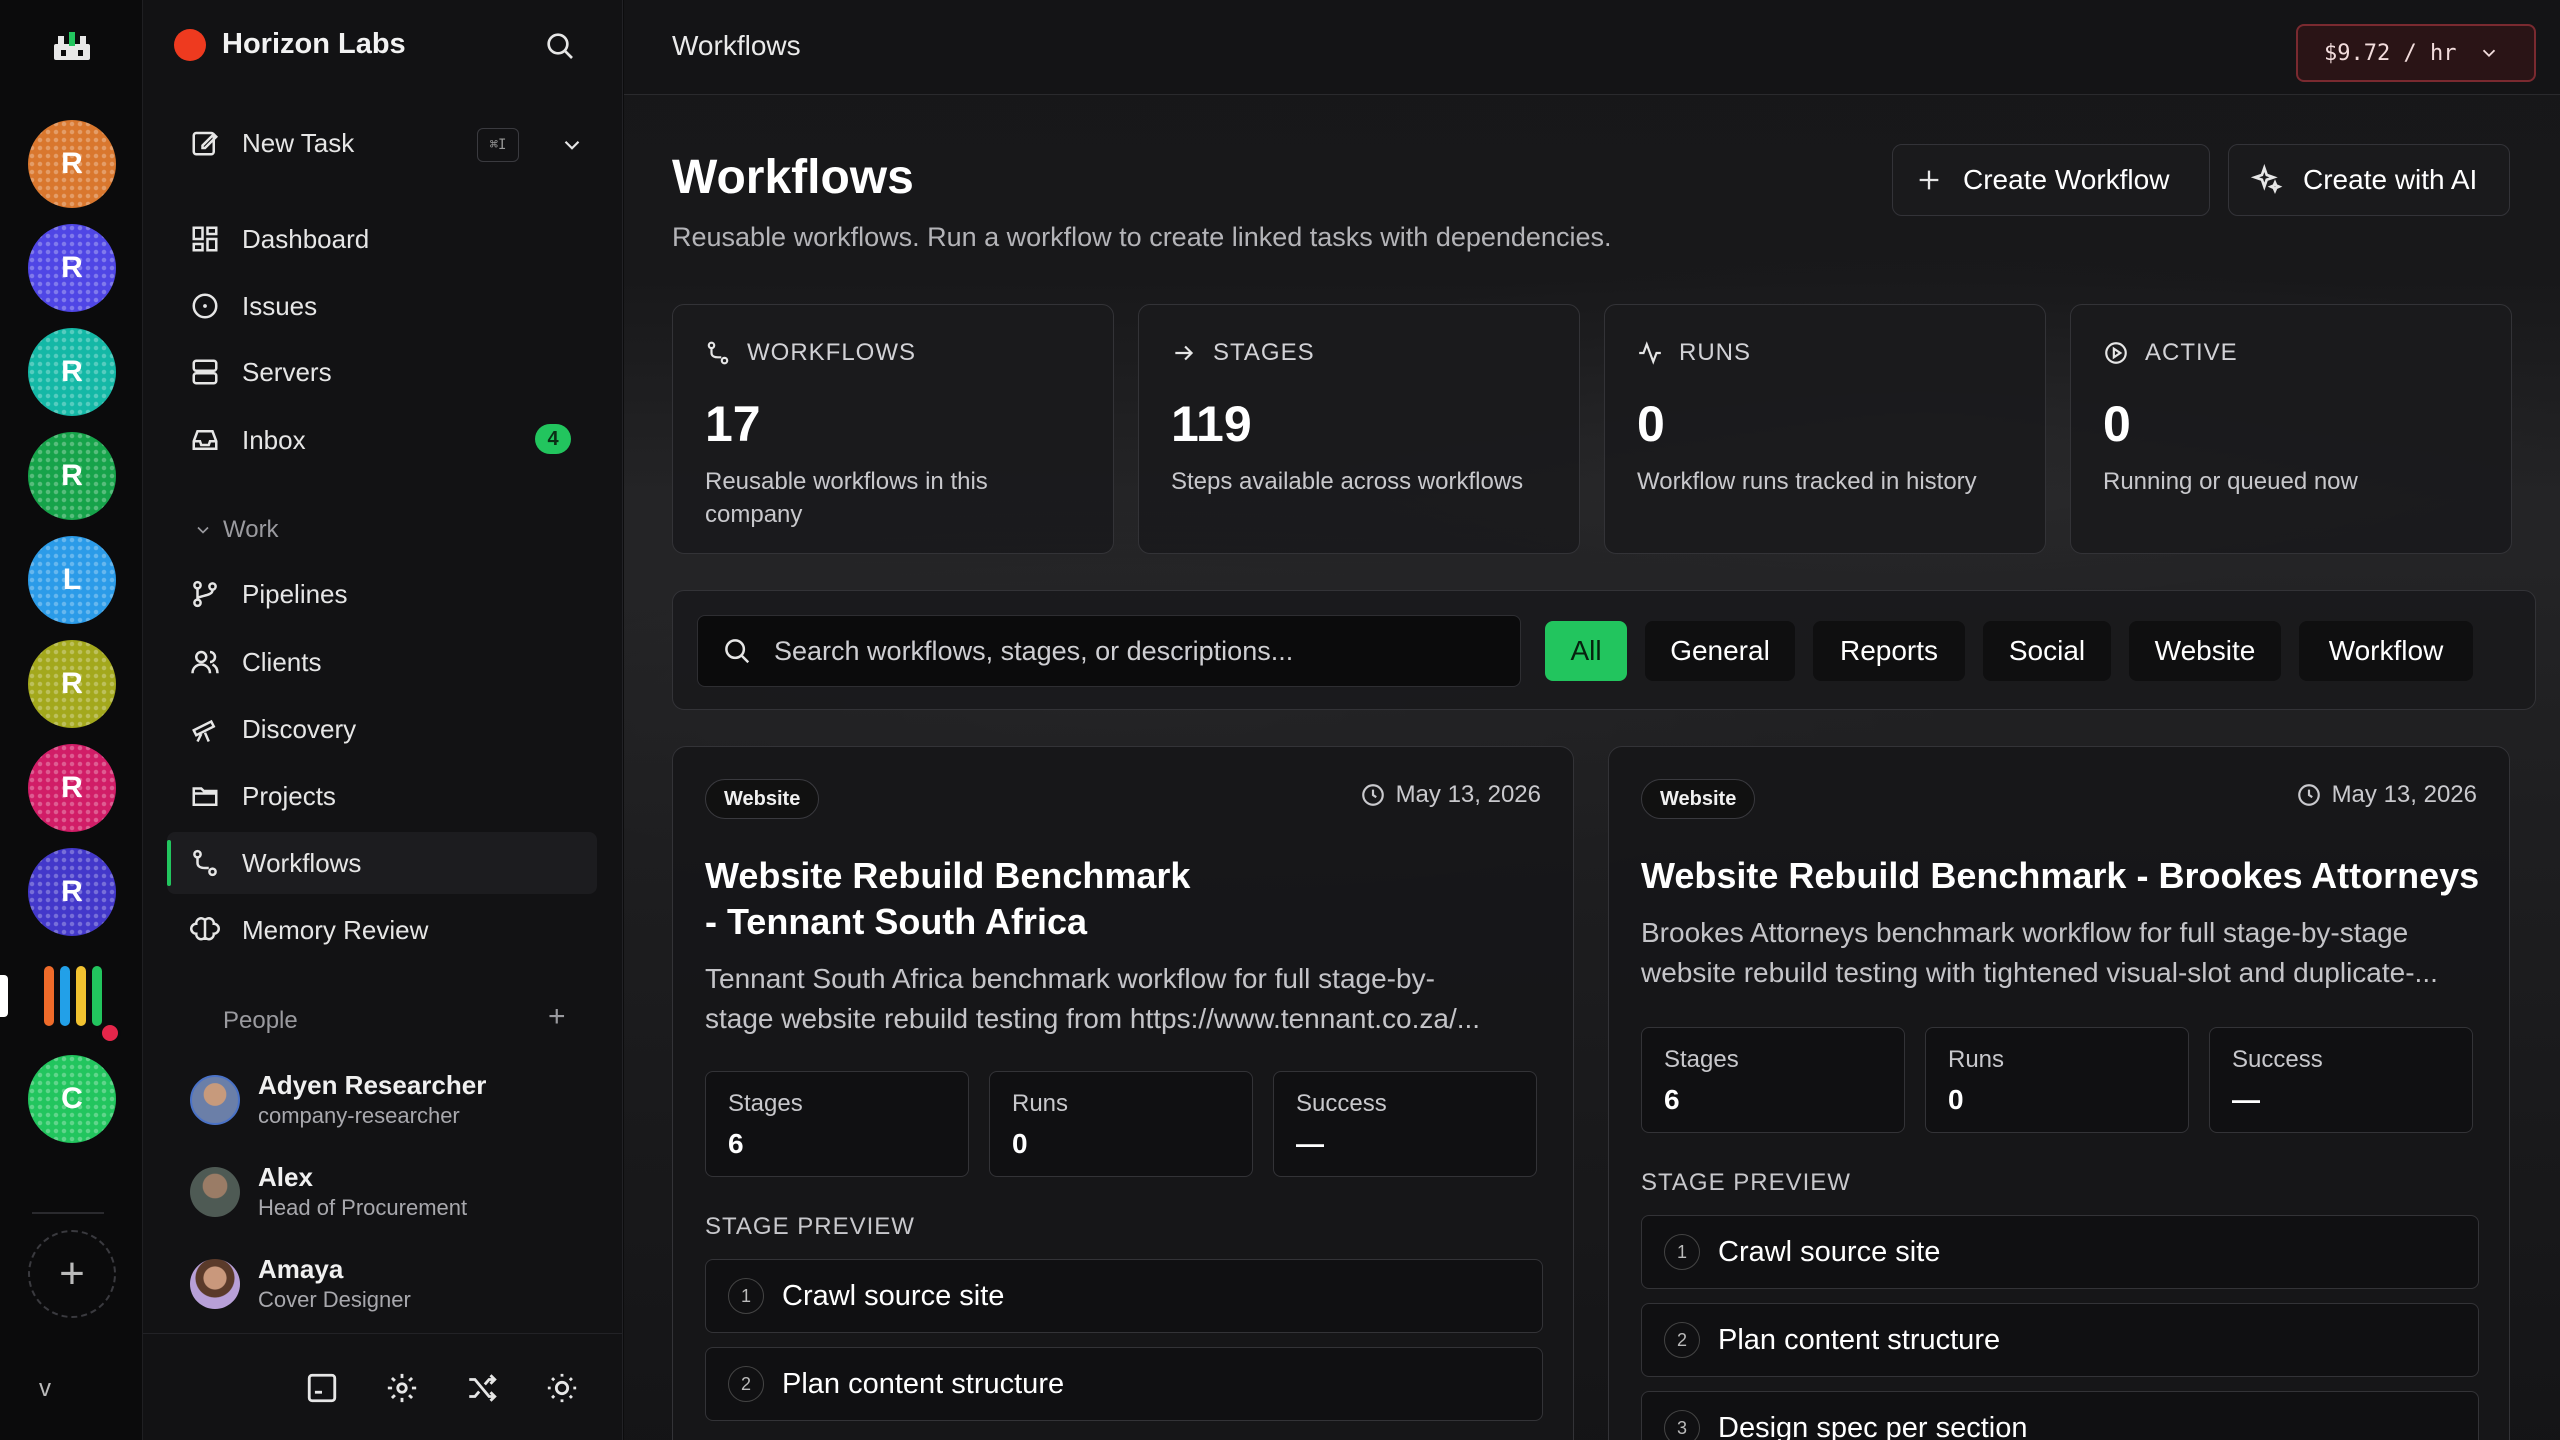 The width and height of the screenshot is (2560, 1440). What do you see at coordinates (562, 1388) in the screenshot?
I see `sun-icon` at bounding box center [562, 1388].